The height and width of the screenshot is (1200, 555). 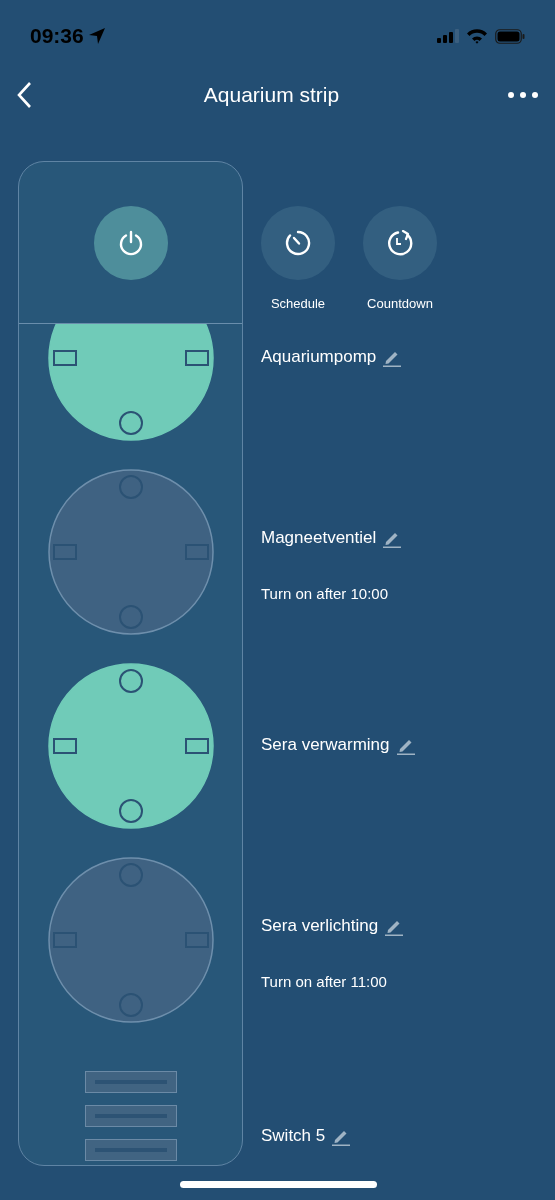 What do you see at coordinates (325, 593) in the screenshot?
I see `timer-text: Turn on after 10:00` at bounding box center [325, 593].